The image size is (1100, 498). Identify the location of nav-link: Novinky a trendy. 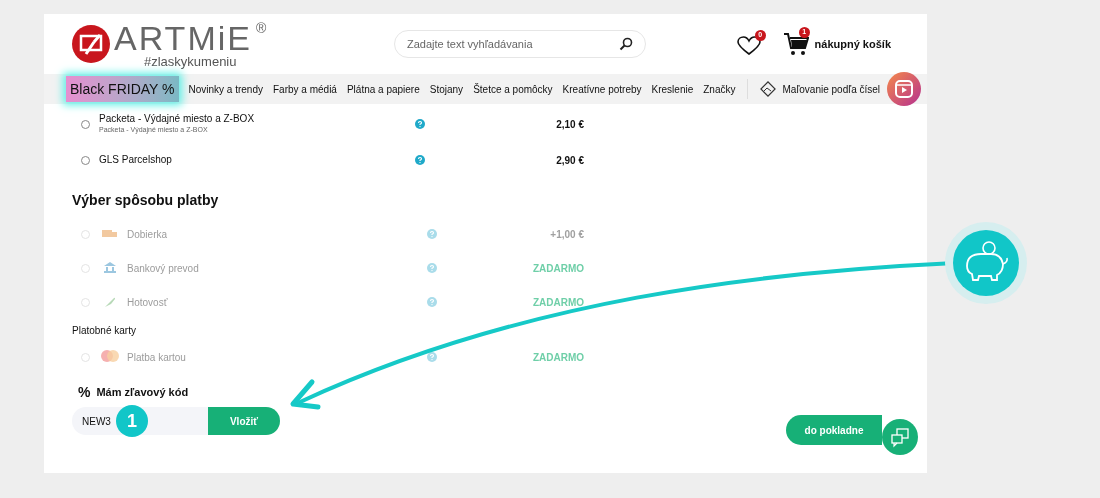
(225, 89).